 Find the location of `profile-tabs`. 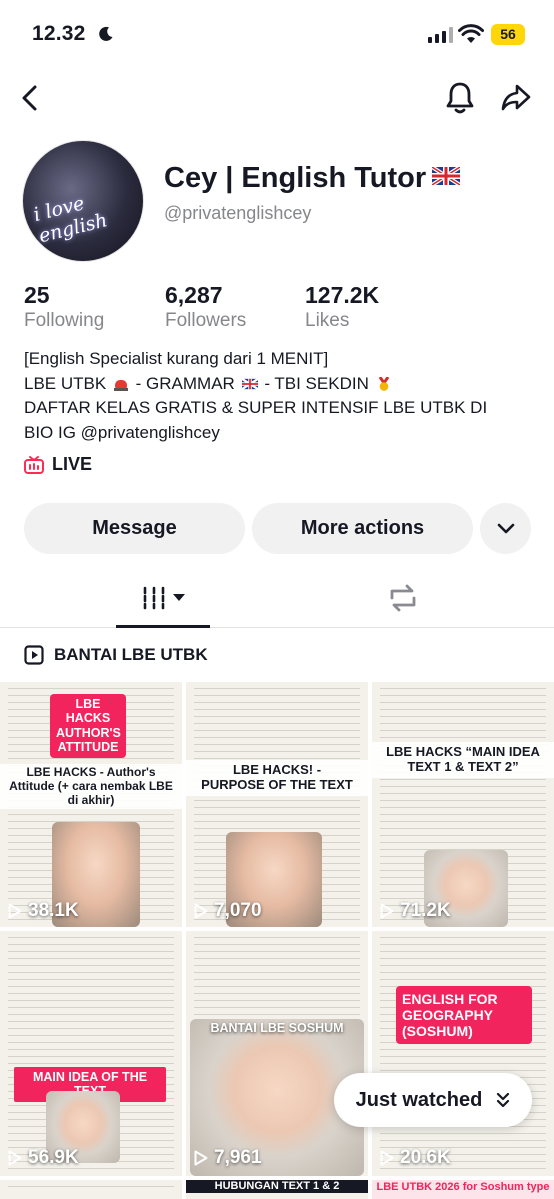

profile-tabs is located at coordinates (277, 598).